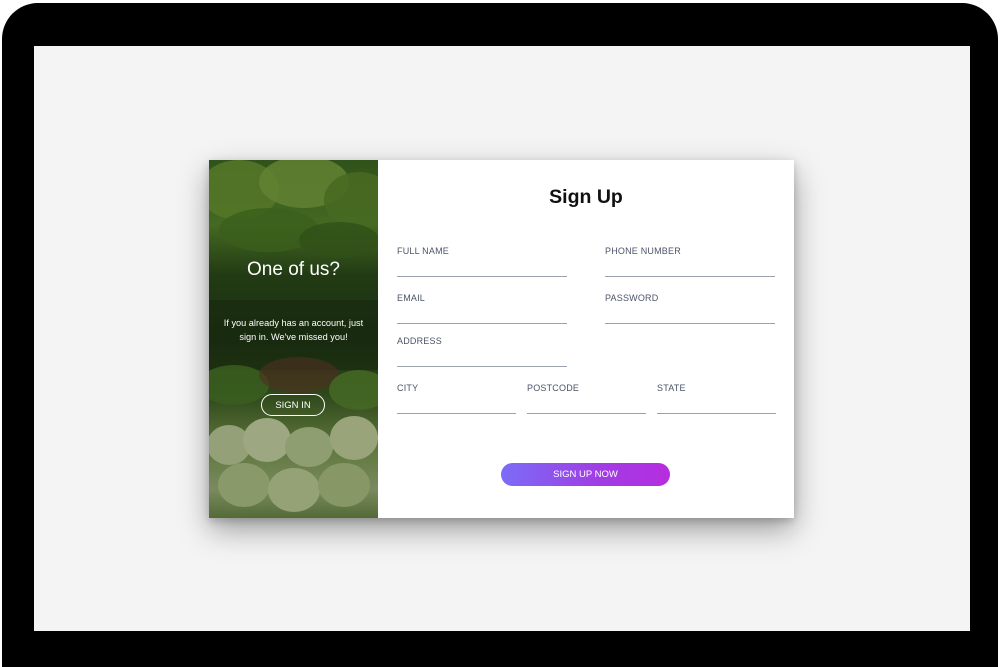 This screenshot has width=1000, height=667. What do you see at coordinates (632, 298) in the screenshot?
I see `password-label: PASSWORD` at bounding box center [632, 298].